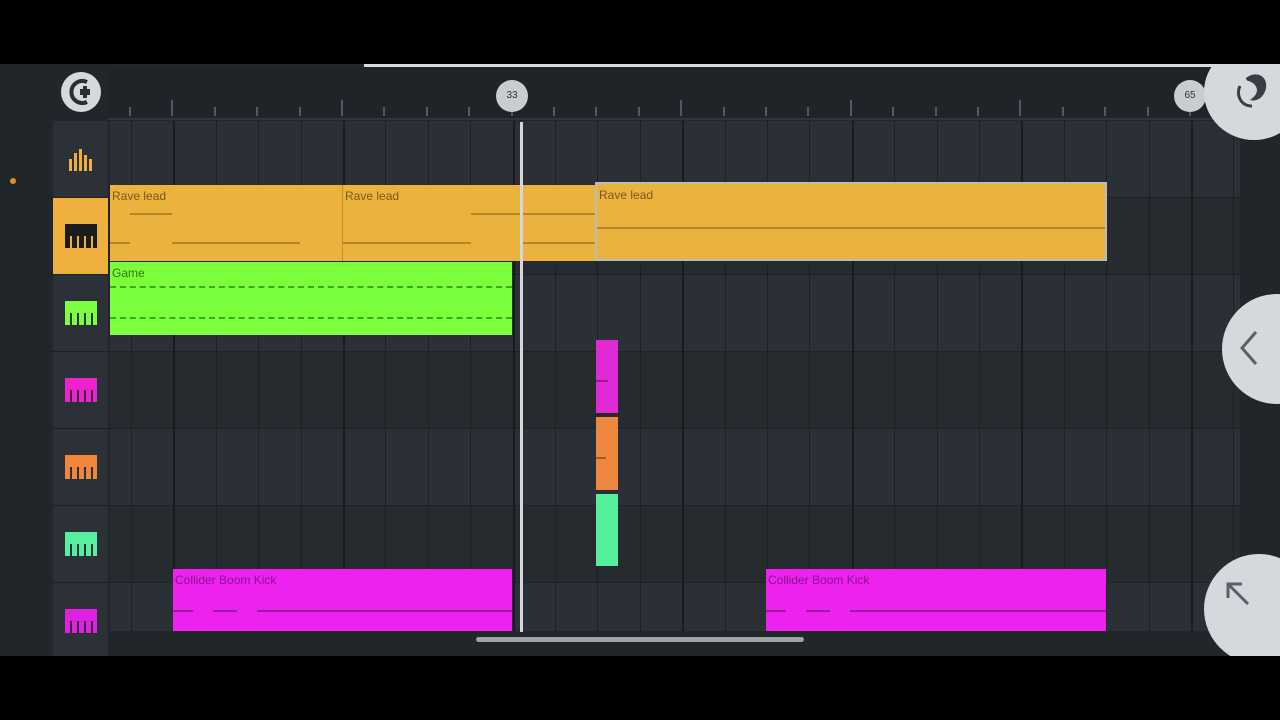  I want to click on pattern-clip-game: Game, so click(311, 298).